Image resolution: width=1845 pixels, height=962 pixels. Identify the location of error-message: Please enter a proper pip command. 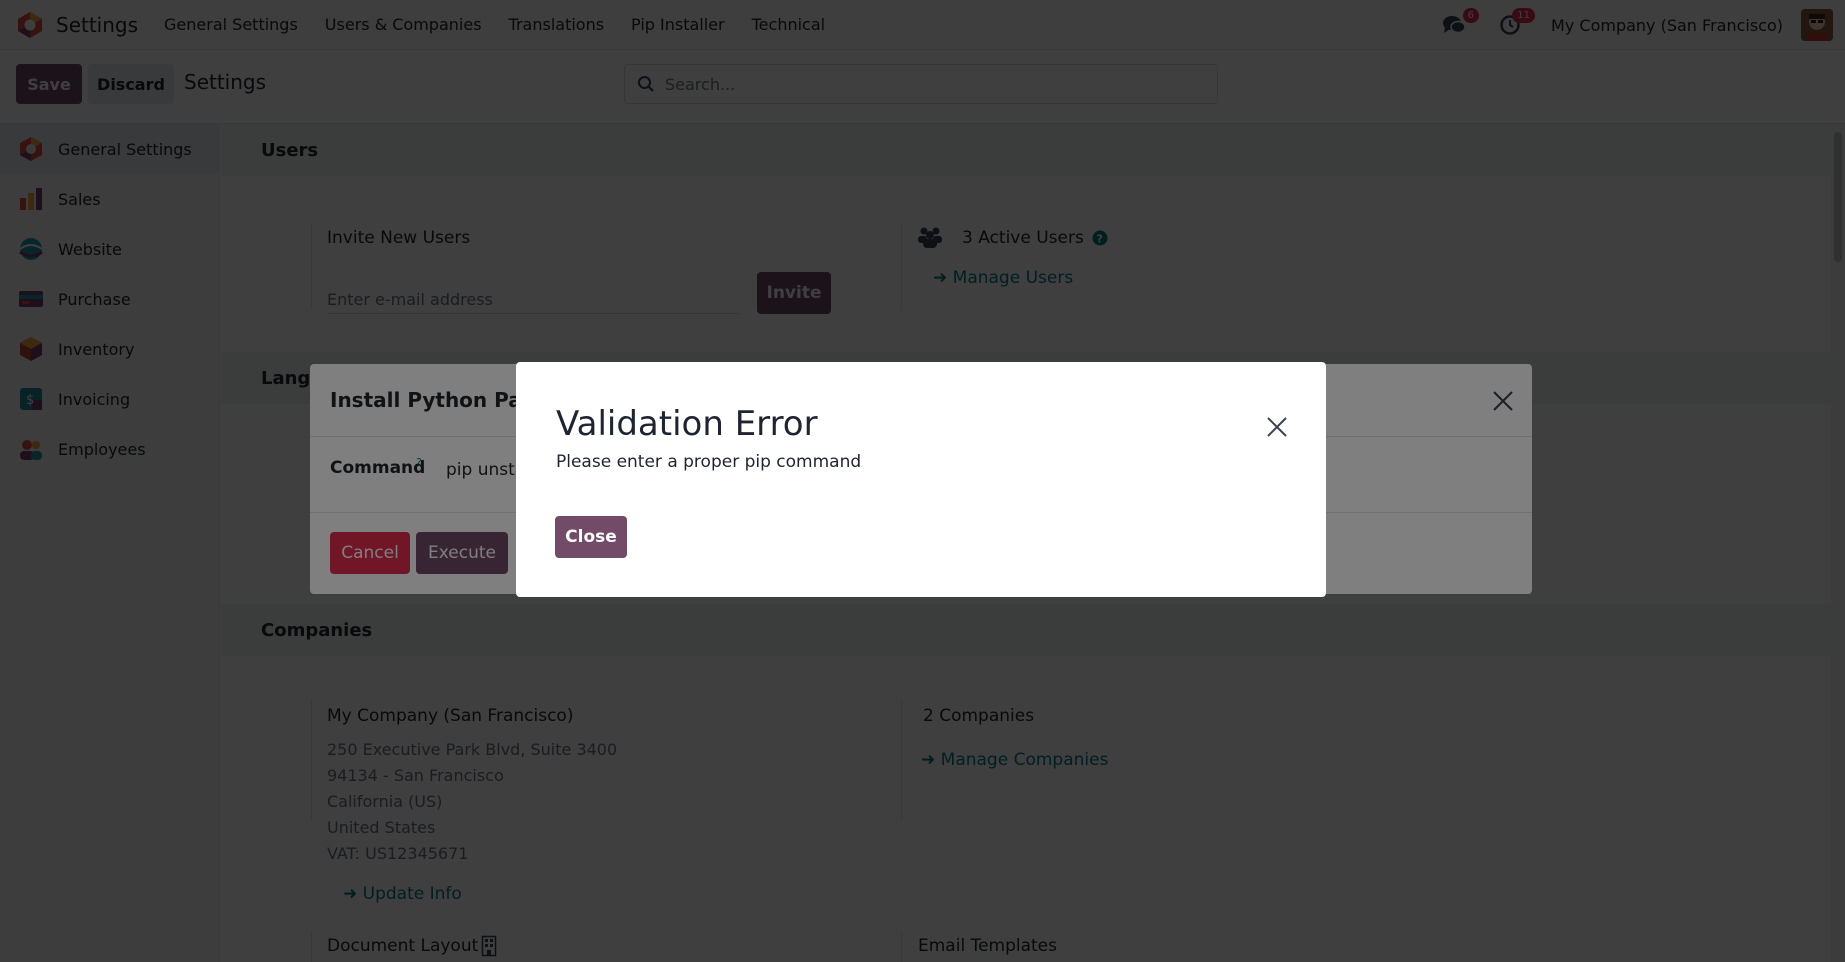
(709, 462).